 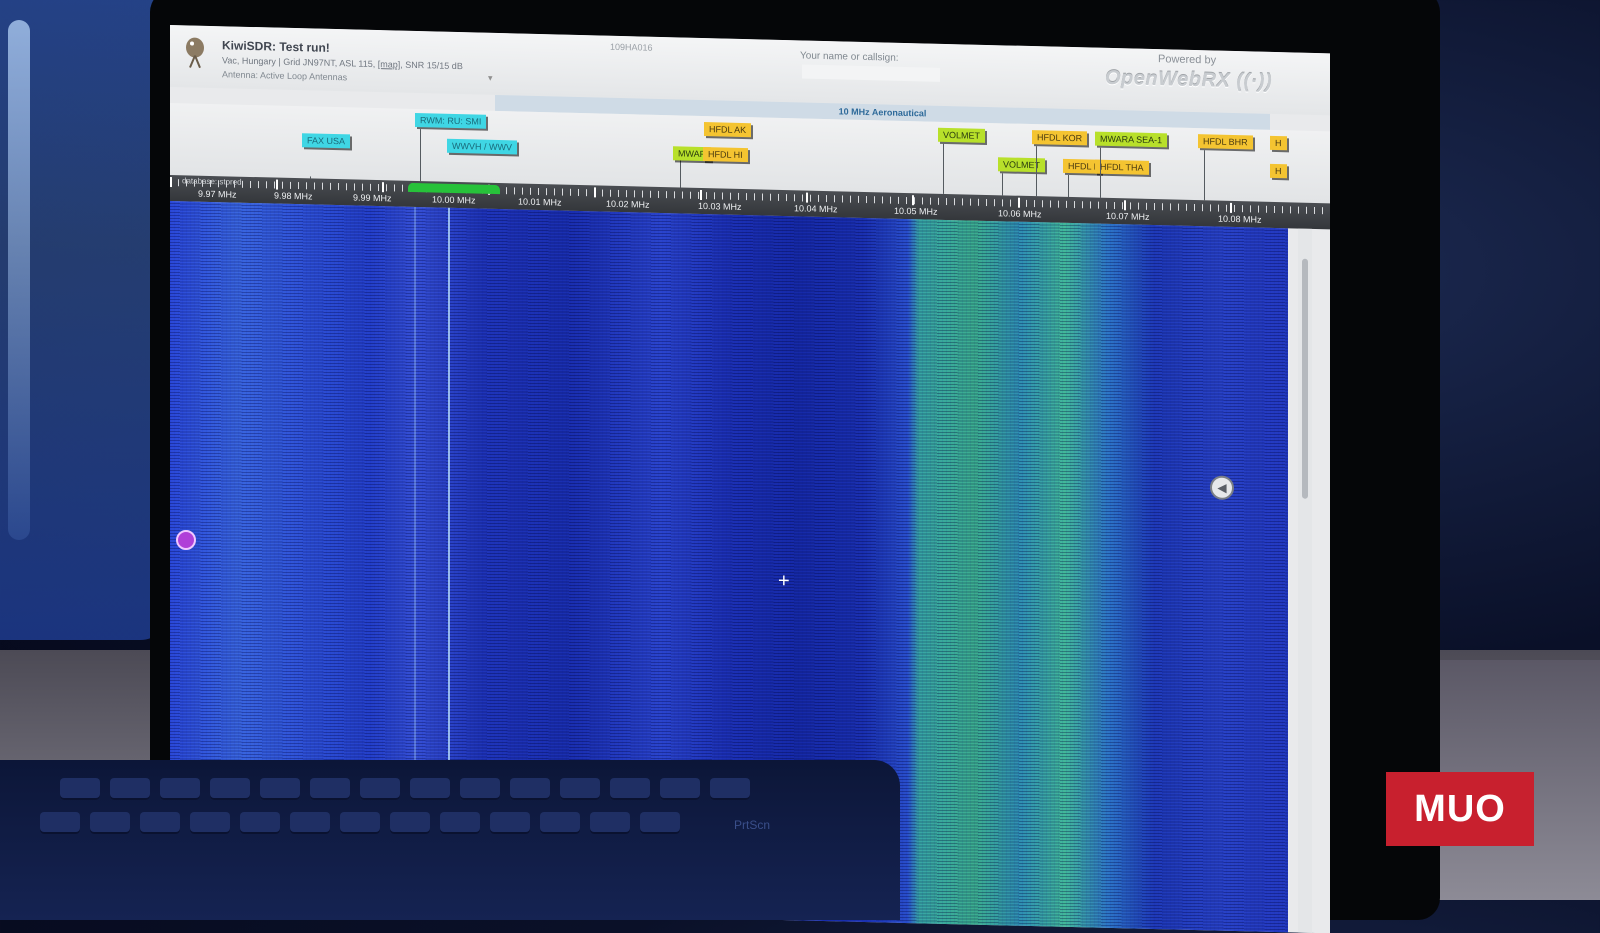 I want to click on openwebrx-logo: OpenWebRX ((·)), so click(x=1188, y=80).